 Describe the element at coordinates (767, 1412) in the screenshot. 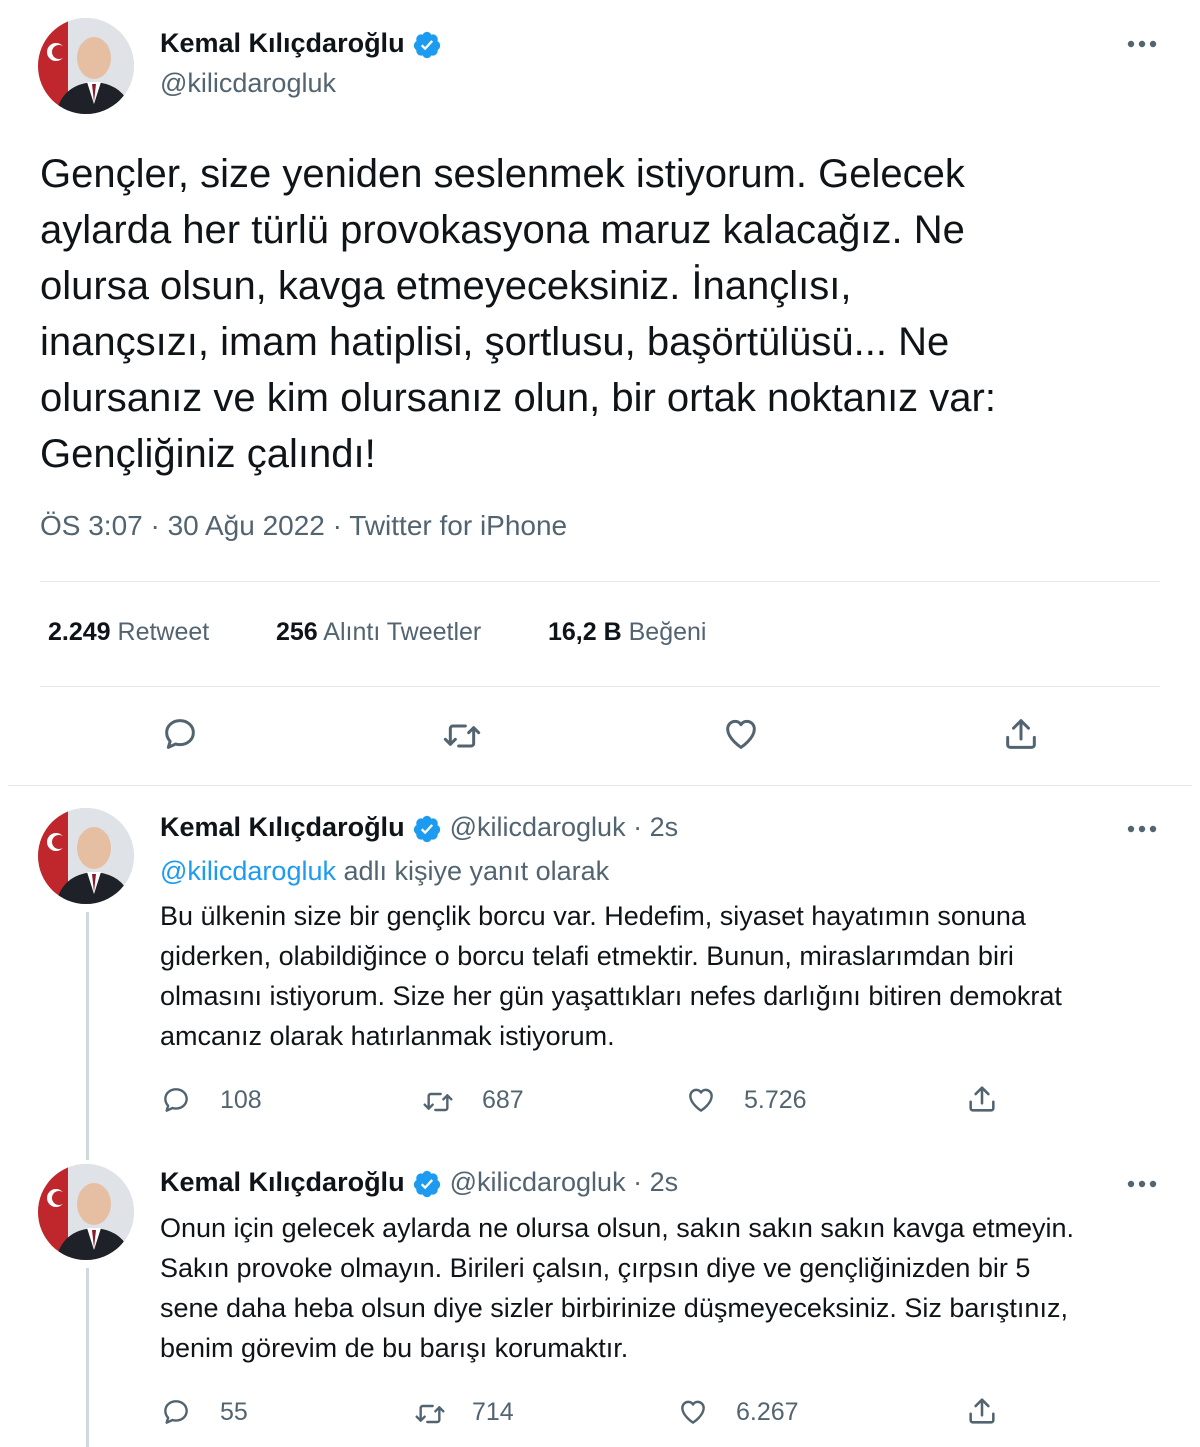

I see `like-count: 6.267` at that location.